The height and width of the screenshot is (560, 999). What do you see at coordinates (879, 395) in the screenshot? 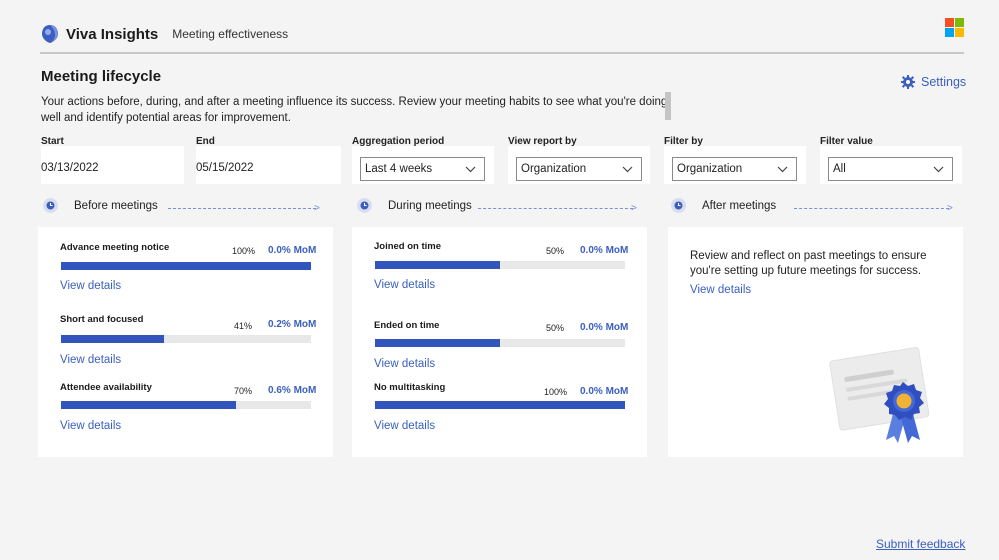
I see `certificate-award-icon` at bounding box center [879, 395].